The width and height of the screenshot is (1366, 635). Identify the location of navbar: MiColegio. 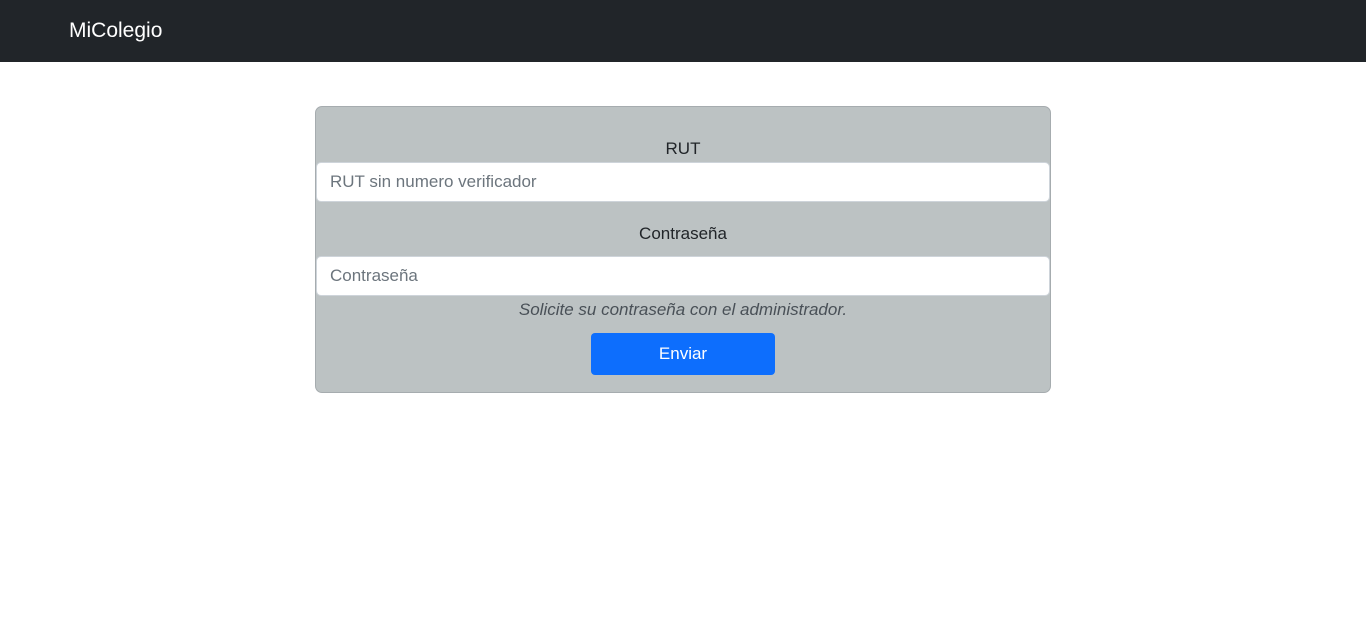
(683, 31).